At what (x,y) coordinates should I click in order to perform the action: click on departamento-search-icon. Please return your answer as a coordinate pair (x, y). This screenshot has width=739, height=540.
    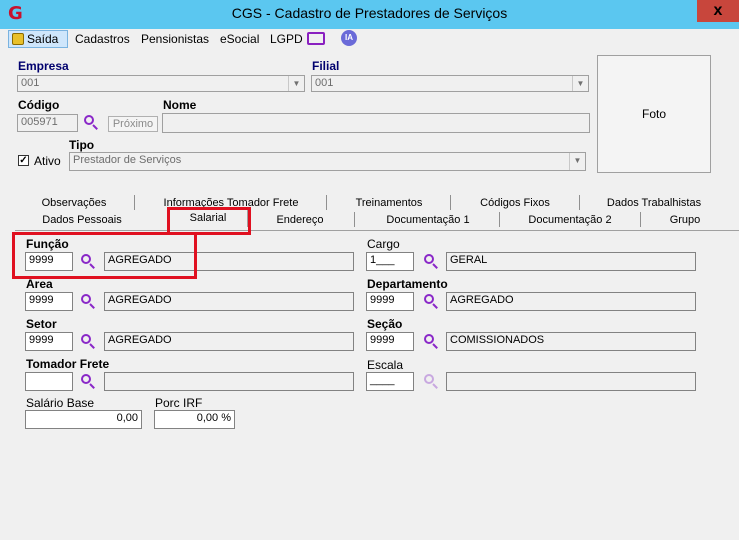
    Looking at the image, I should click on (431, 301).